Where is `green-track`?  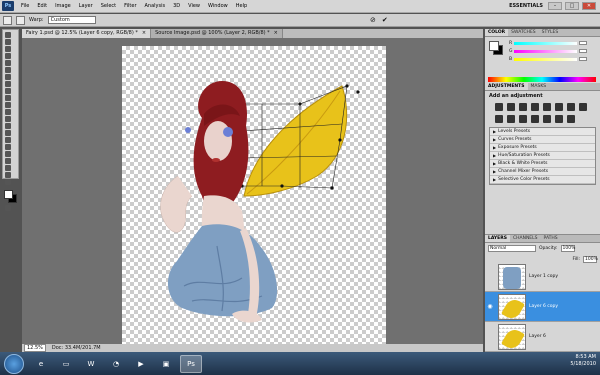
green-track is located at coordinates (545, 51).